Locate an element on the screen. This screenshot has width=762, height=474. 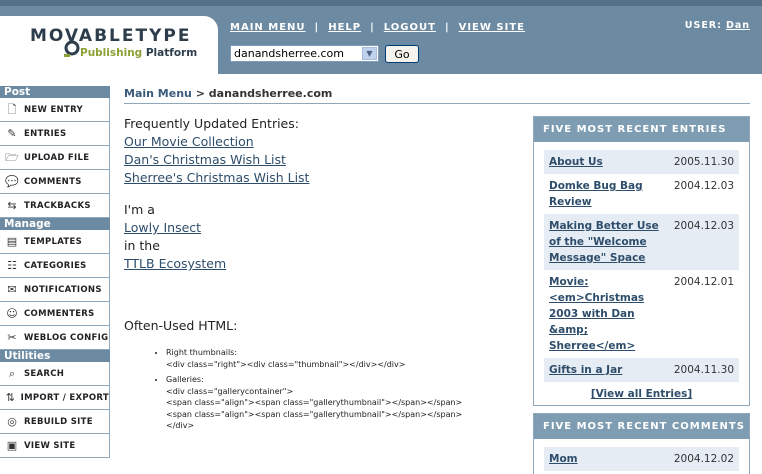
sidebar-section-manage: Manage is located at coordinates (55, 224).